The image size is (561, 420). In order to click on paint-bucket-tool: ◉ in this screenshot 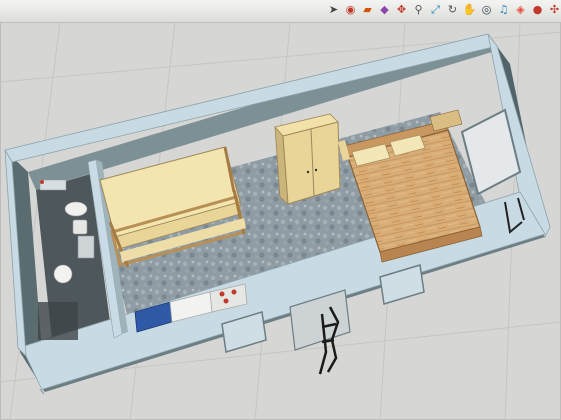, I will do `click(350, 9)`.